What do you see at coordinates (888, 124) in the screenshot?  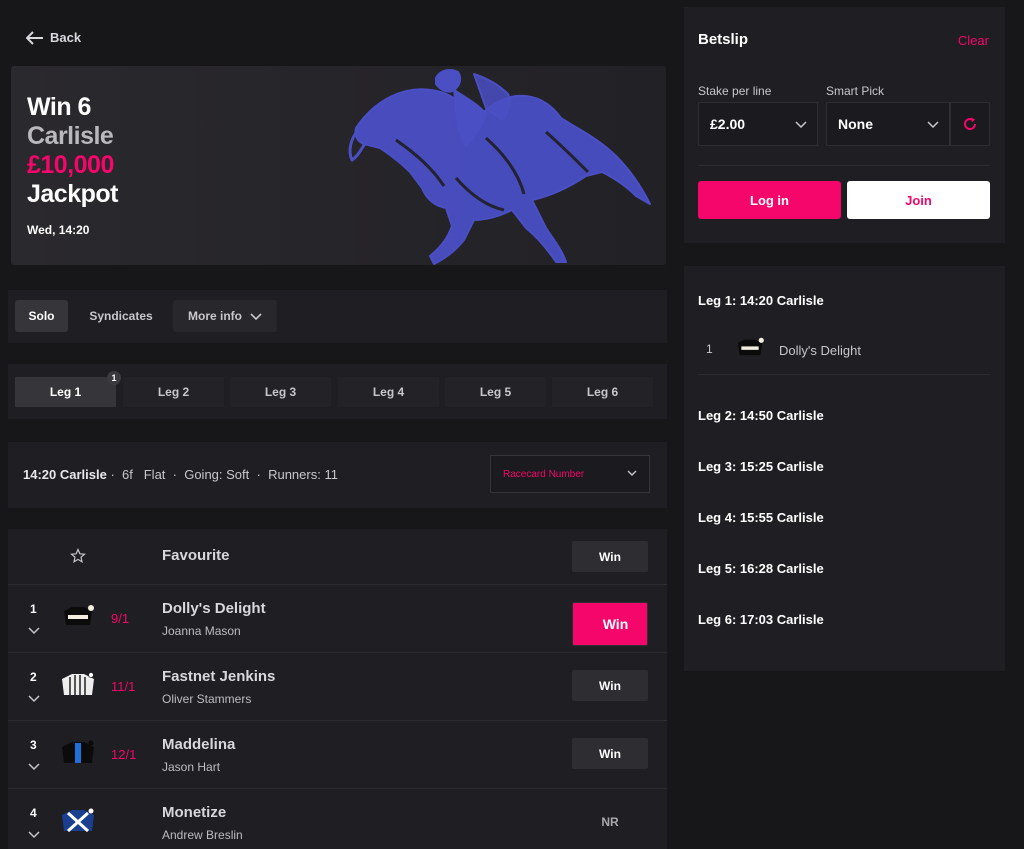 I see `smart-pick-select: None` at bounding box center [888, 124].